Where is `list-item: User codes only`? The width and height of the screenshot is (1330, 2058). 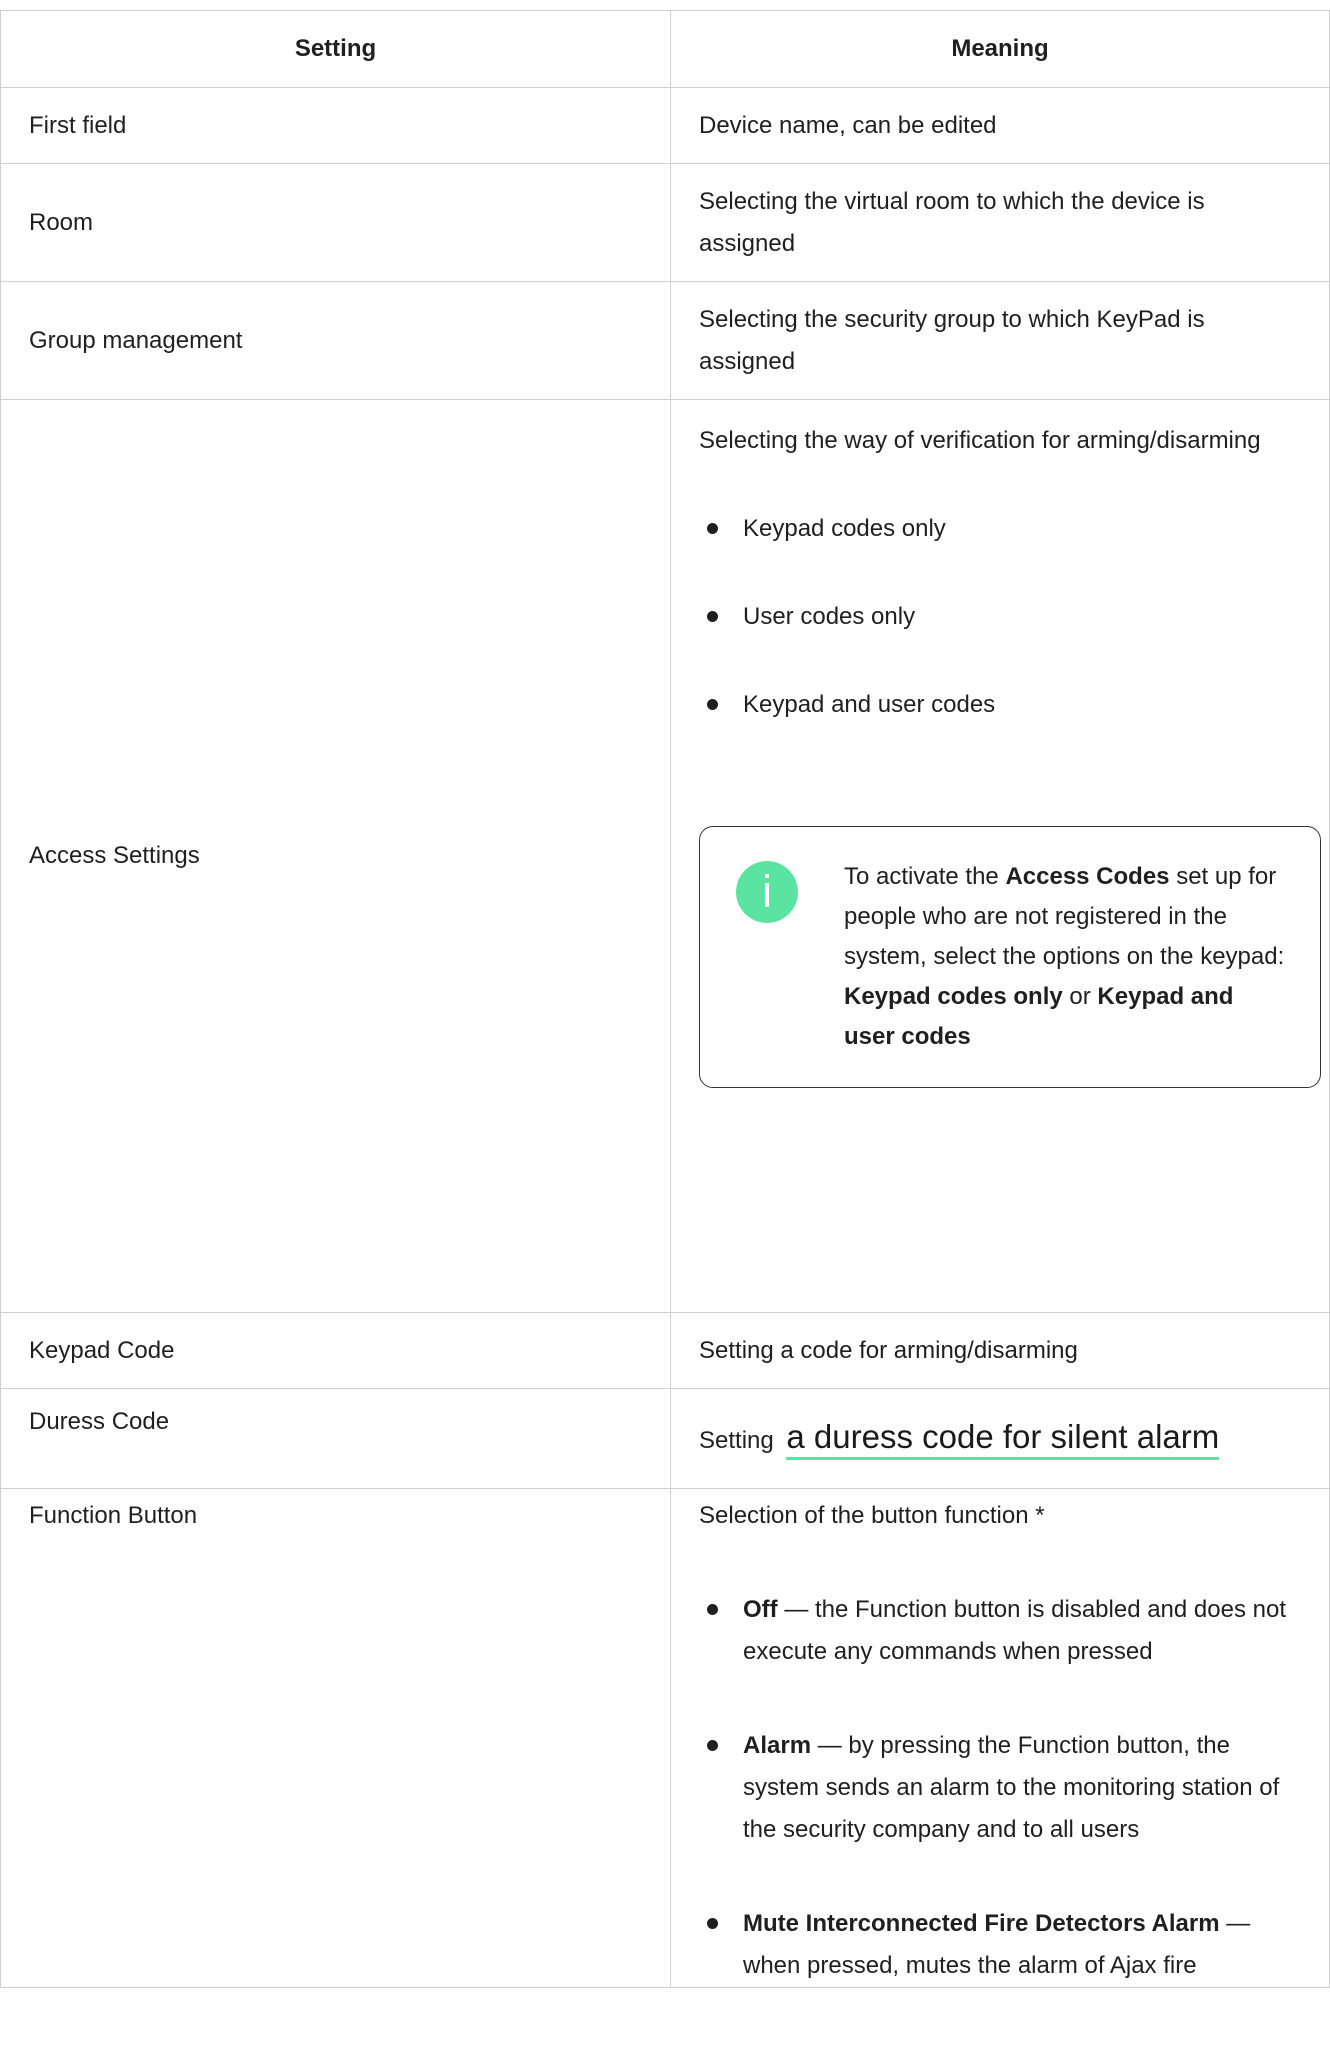
list-item: User codes only is located at coordinates (1003, 617).